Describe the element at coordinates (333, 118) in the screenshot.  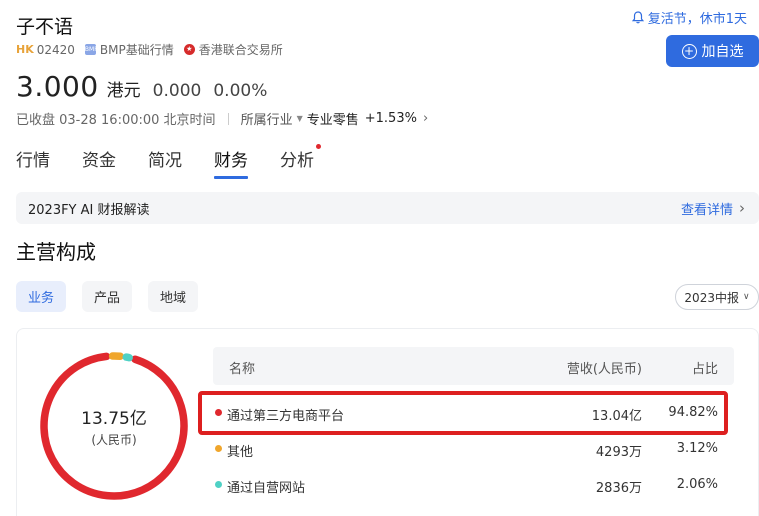
I see `industry-link: 专业零售` at that location.